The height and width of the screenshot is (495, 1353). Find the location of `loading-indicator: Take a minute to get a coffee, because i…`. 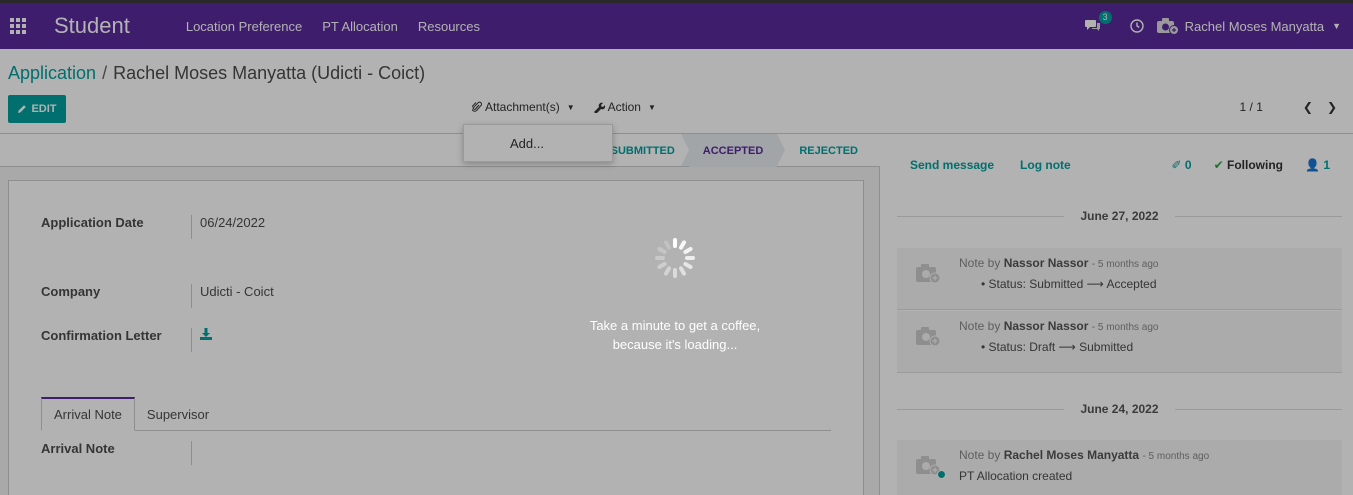

loading-indicator: Take a minute to get a coffee, because i… is located at coordinates (675, 295).